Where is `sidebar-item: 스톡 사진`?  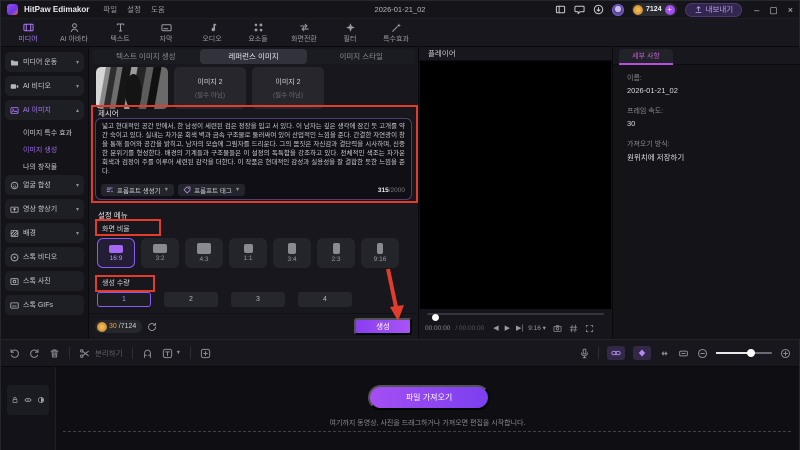 sidebar-item: 스톡 사진 is located at coordinates (44, 281).